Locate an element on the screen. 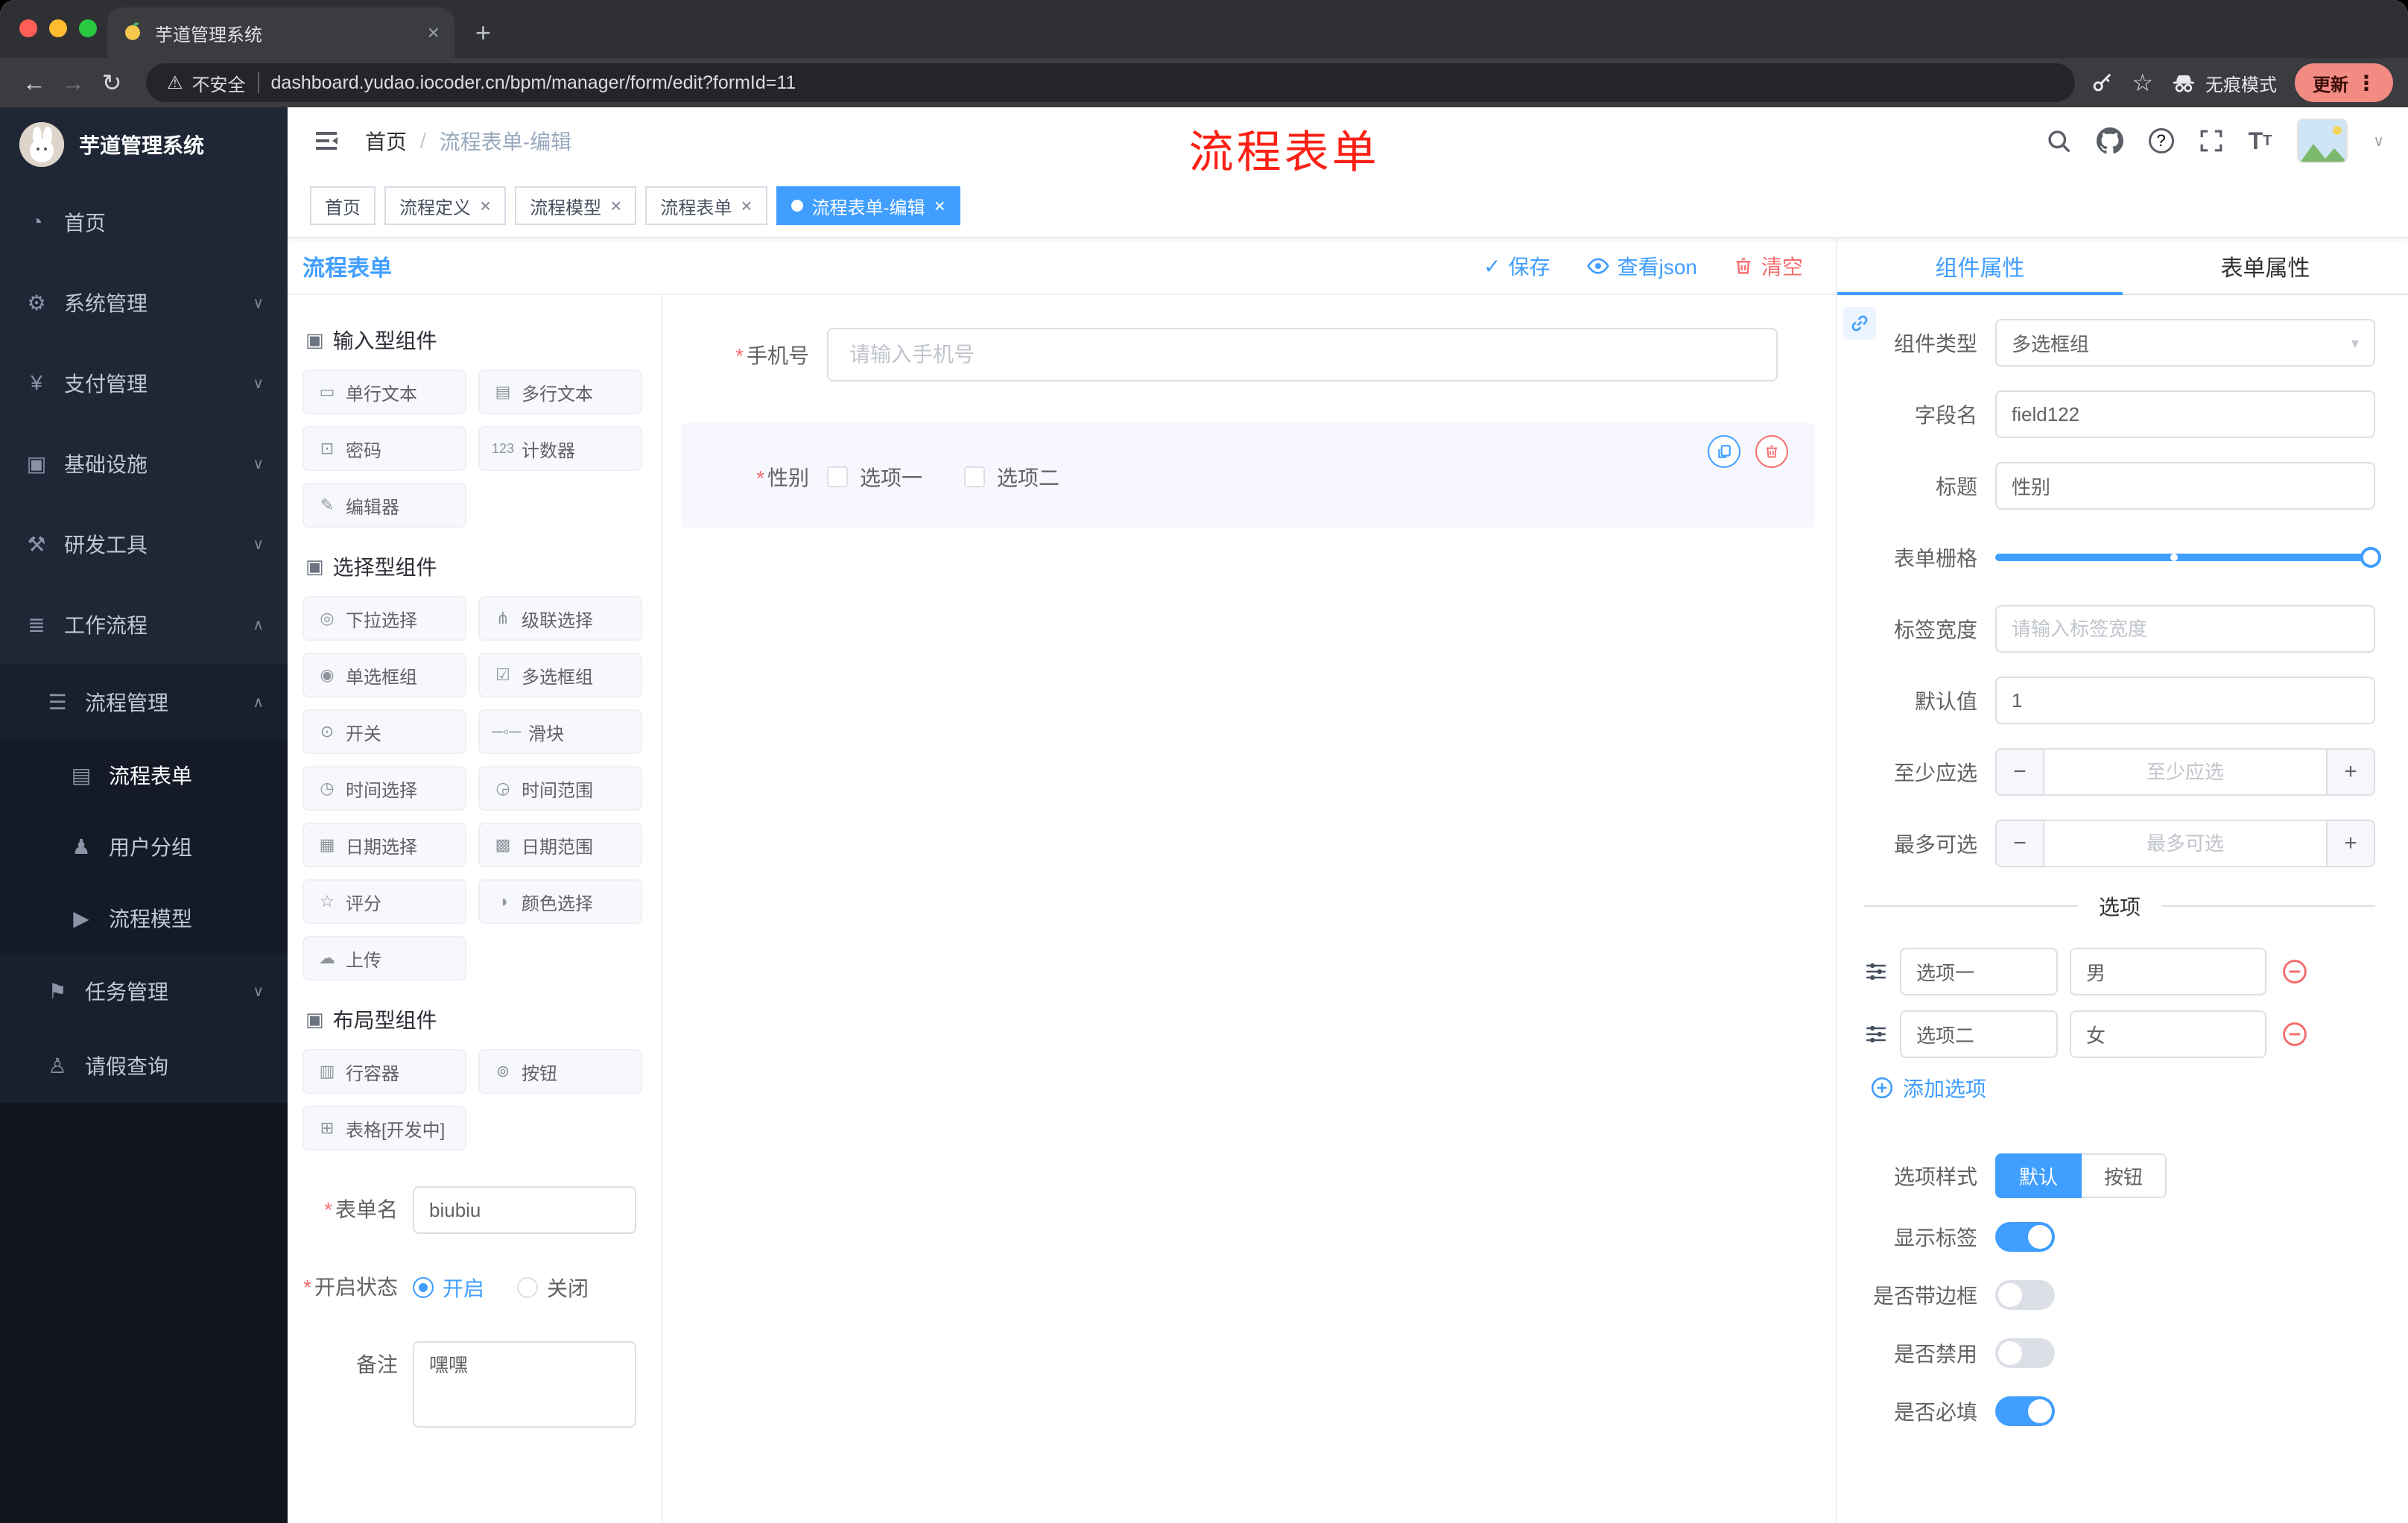  remark-textarea: 嘿嘿 is located at coordinates (524, 1385).